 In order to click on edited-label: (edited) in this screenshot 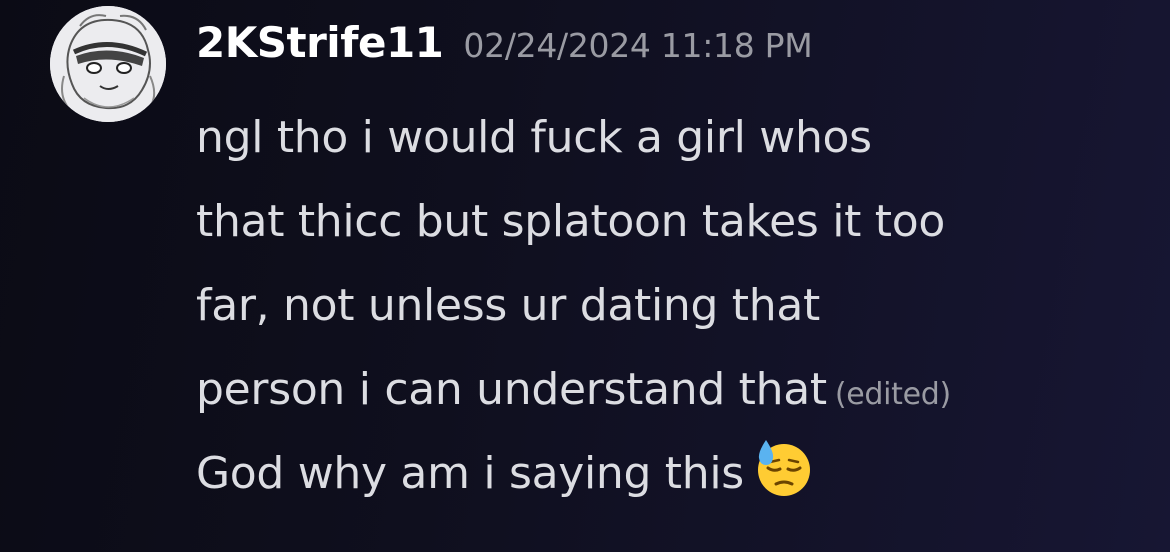, I will do `click(892, 394)`.